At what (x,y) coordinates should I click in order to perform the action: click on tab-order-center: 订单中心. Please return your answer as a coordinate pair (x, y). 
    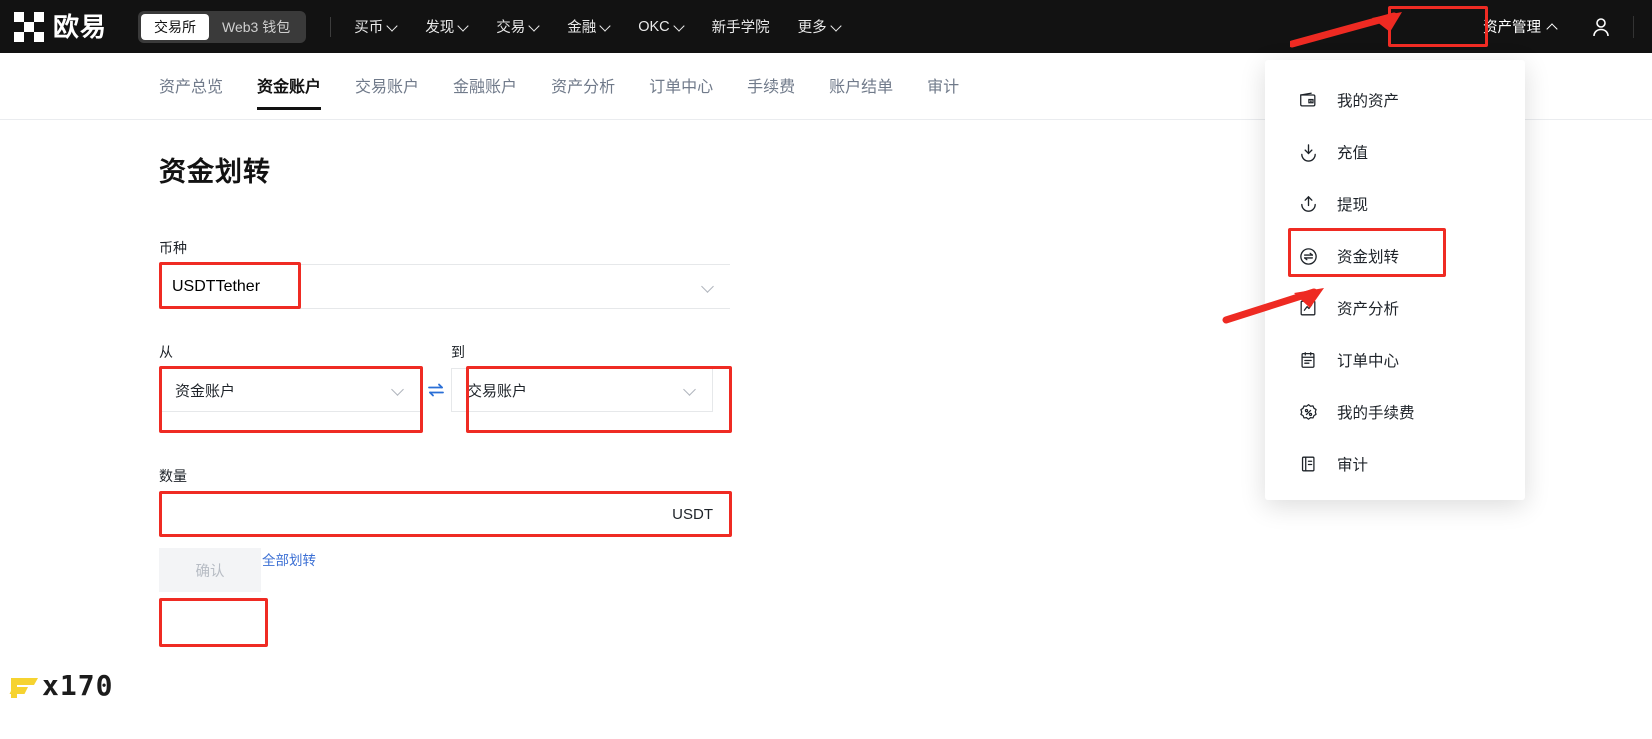
    Looking at the image, I should click on (681, 75).